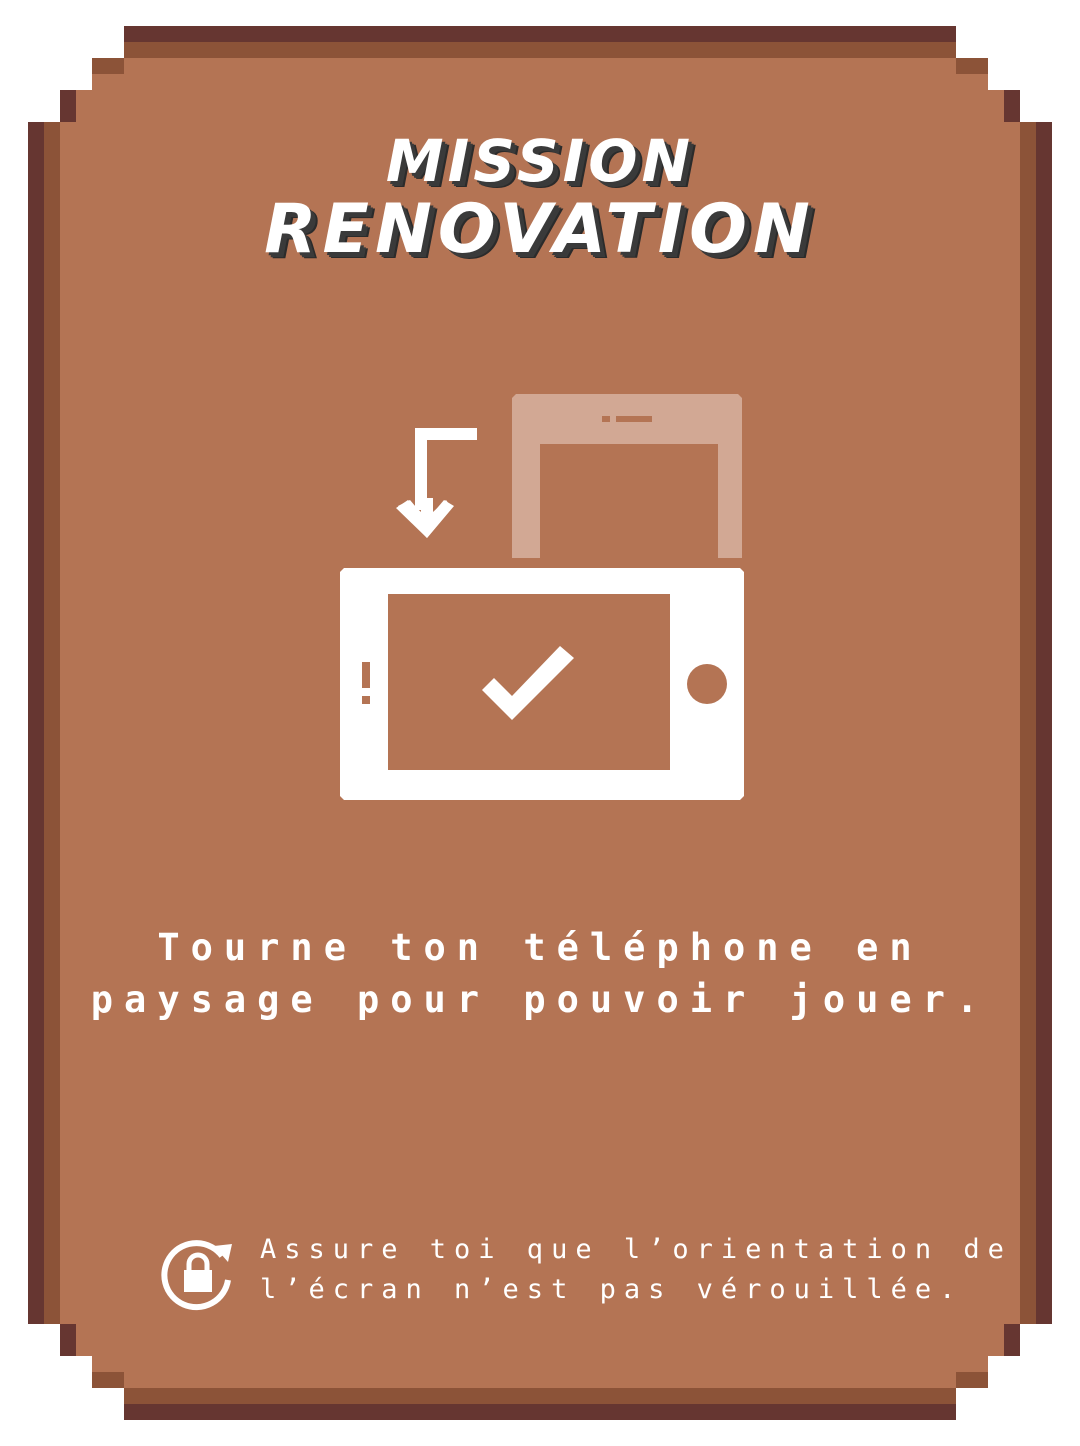 The image size is (1080, 1446). What do you see at coordinates (540, 947) in the screenshot?
I see `rotate-instruction-line-1: Tourne ton téléphone en` at bounding box center [540, 947].